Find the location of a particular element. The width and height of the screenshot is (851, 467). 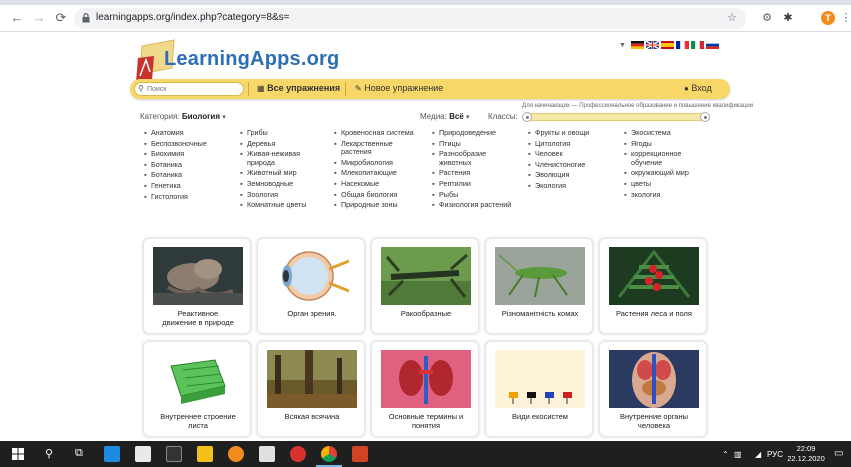

category-link: ▪ Природоведение is located at coordinates (471, 133).